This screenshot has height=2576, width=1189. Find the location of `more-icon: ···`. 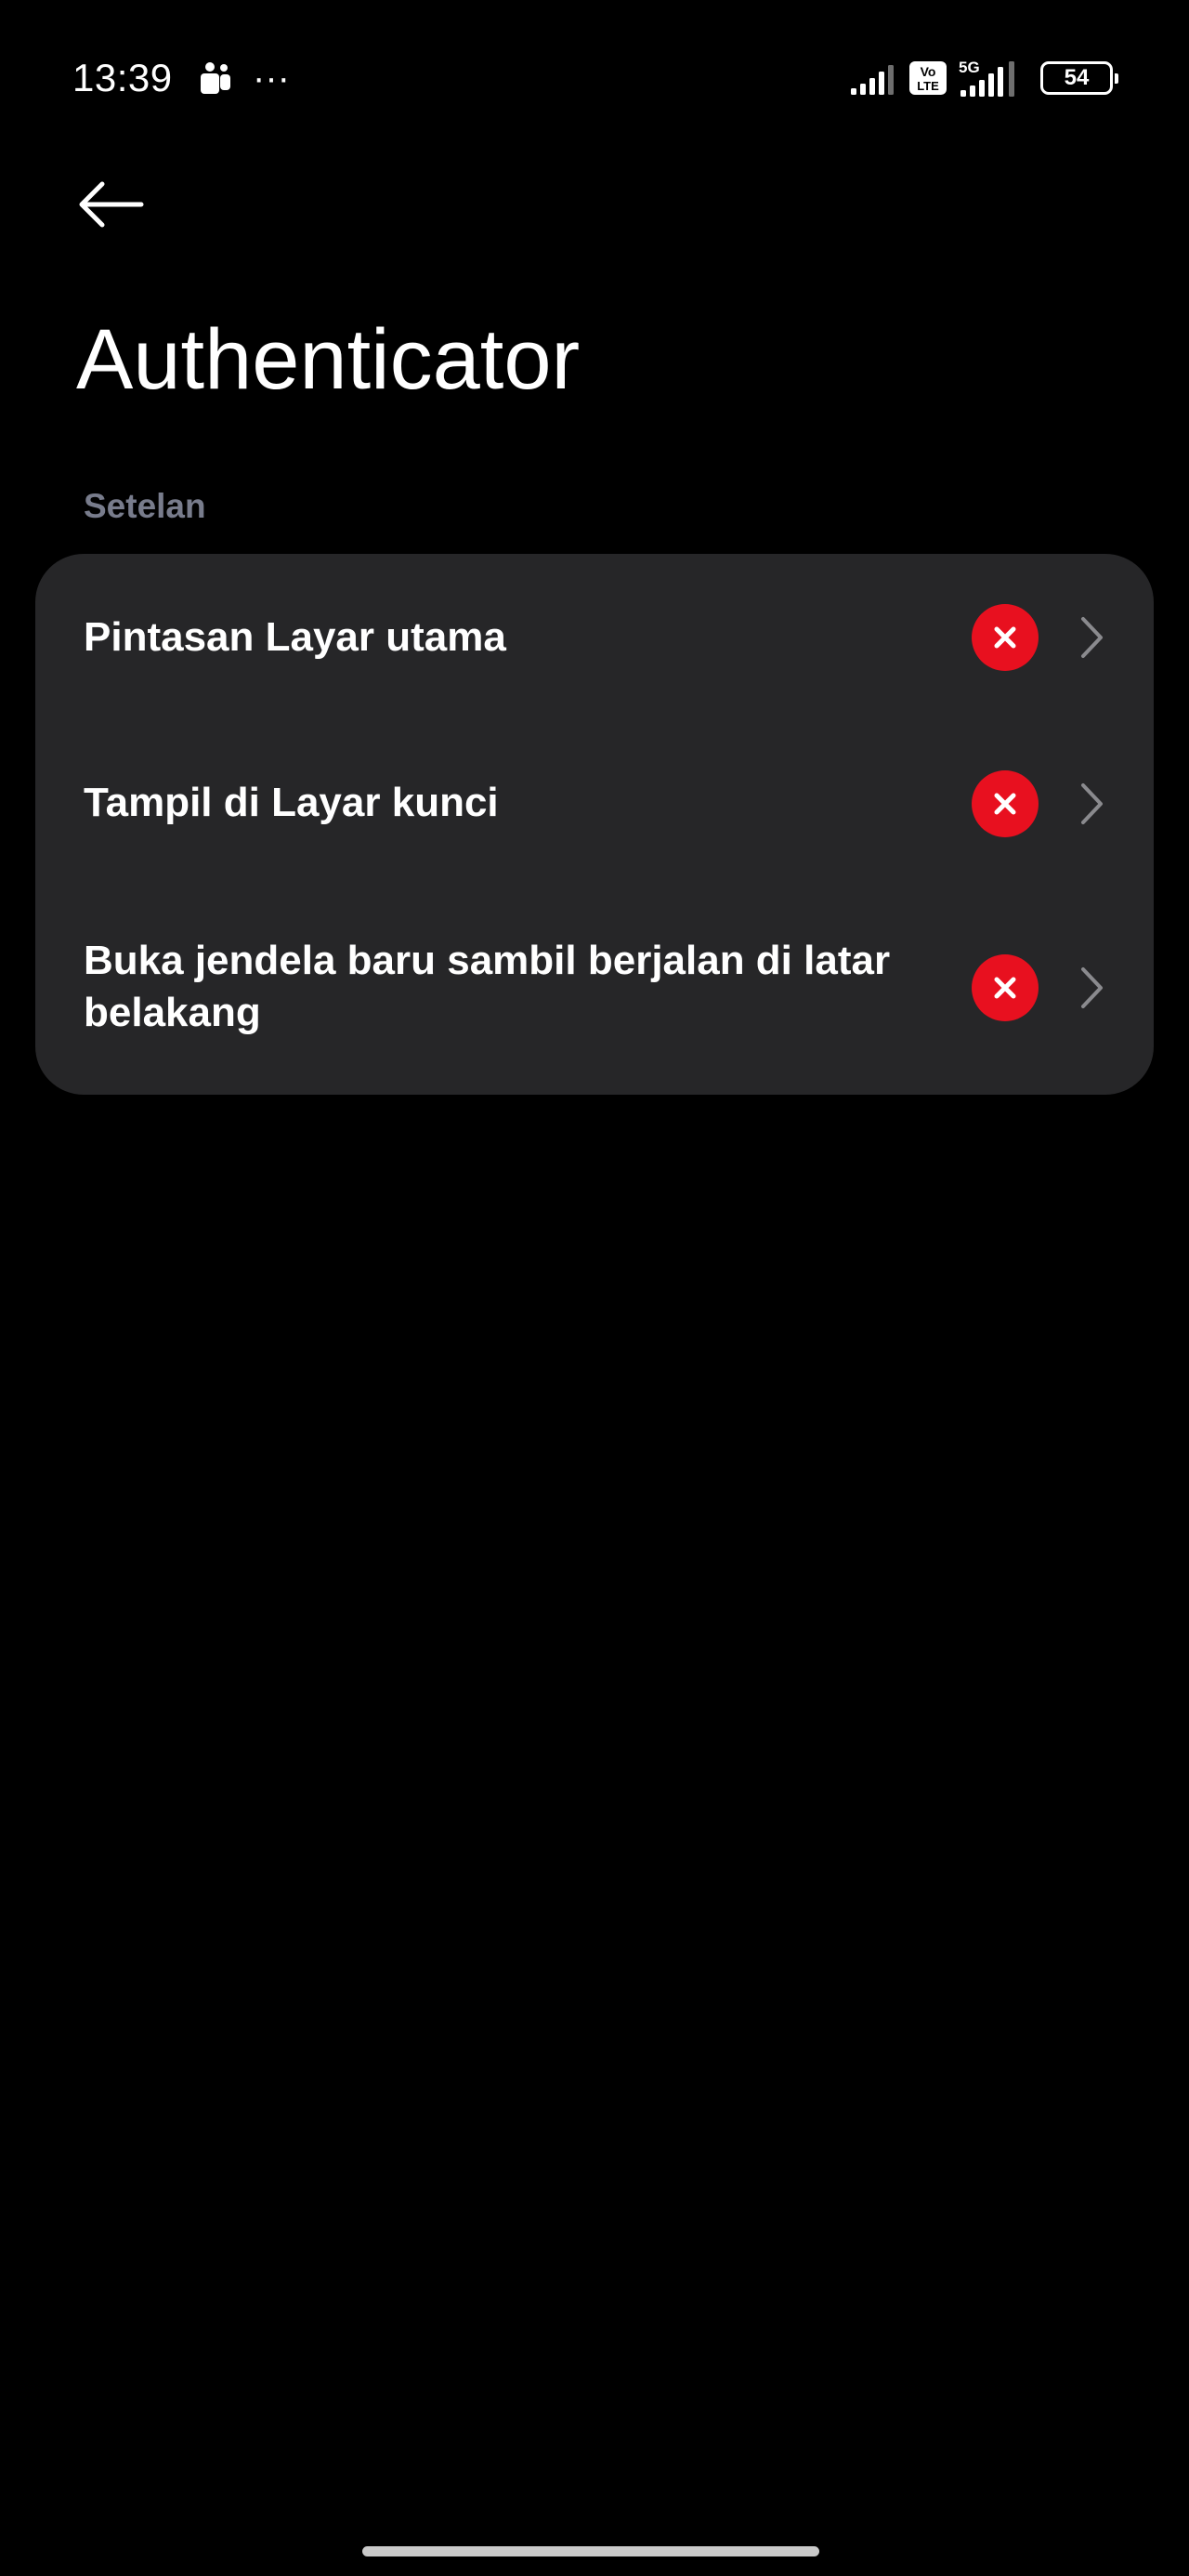

more-icon: ··· is located at coordinates (271, 78).